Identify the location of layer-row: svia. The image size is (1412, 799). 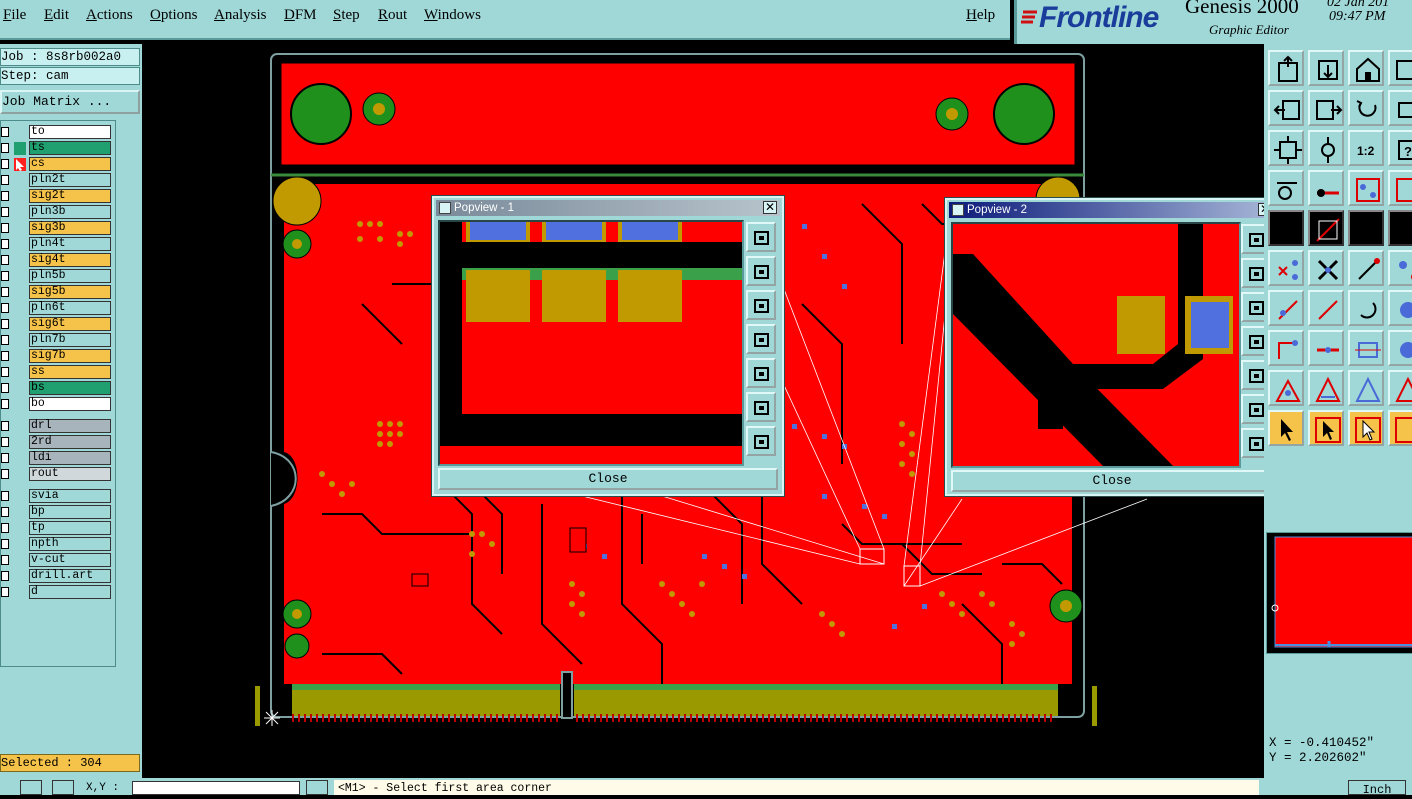
(58, 496).